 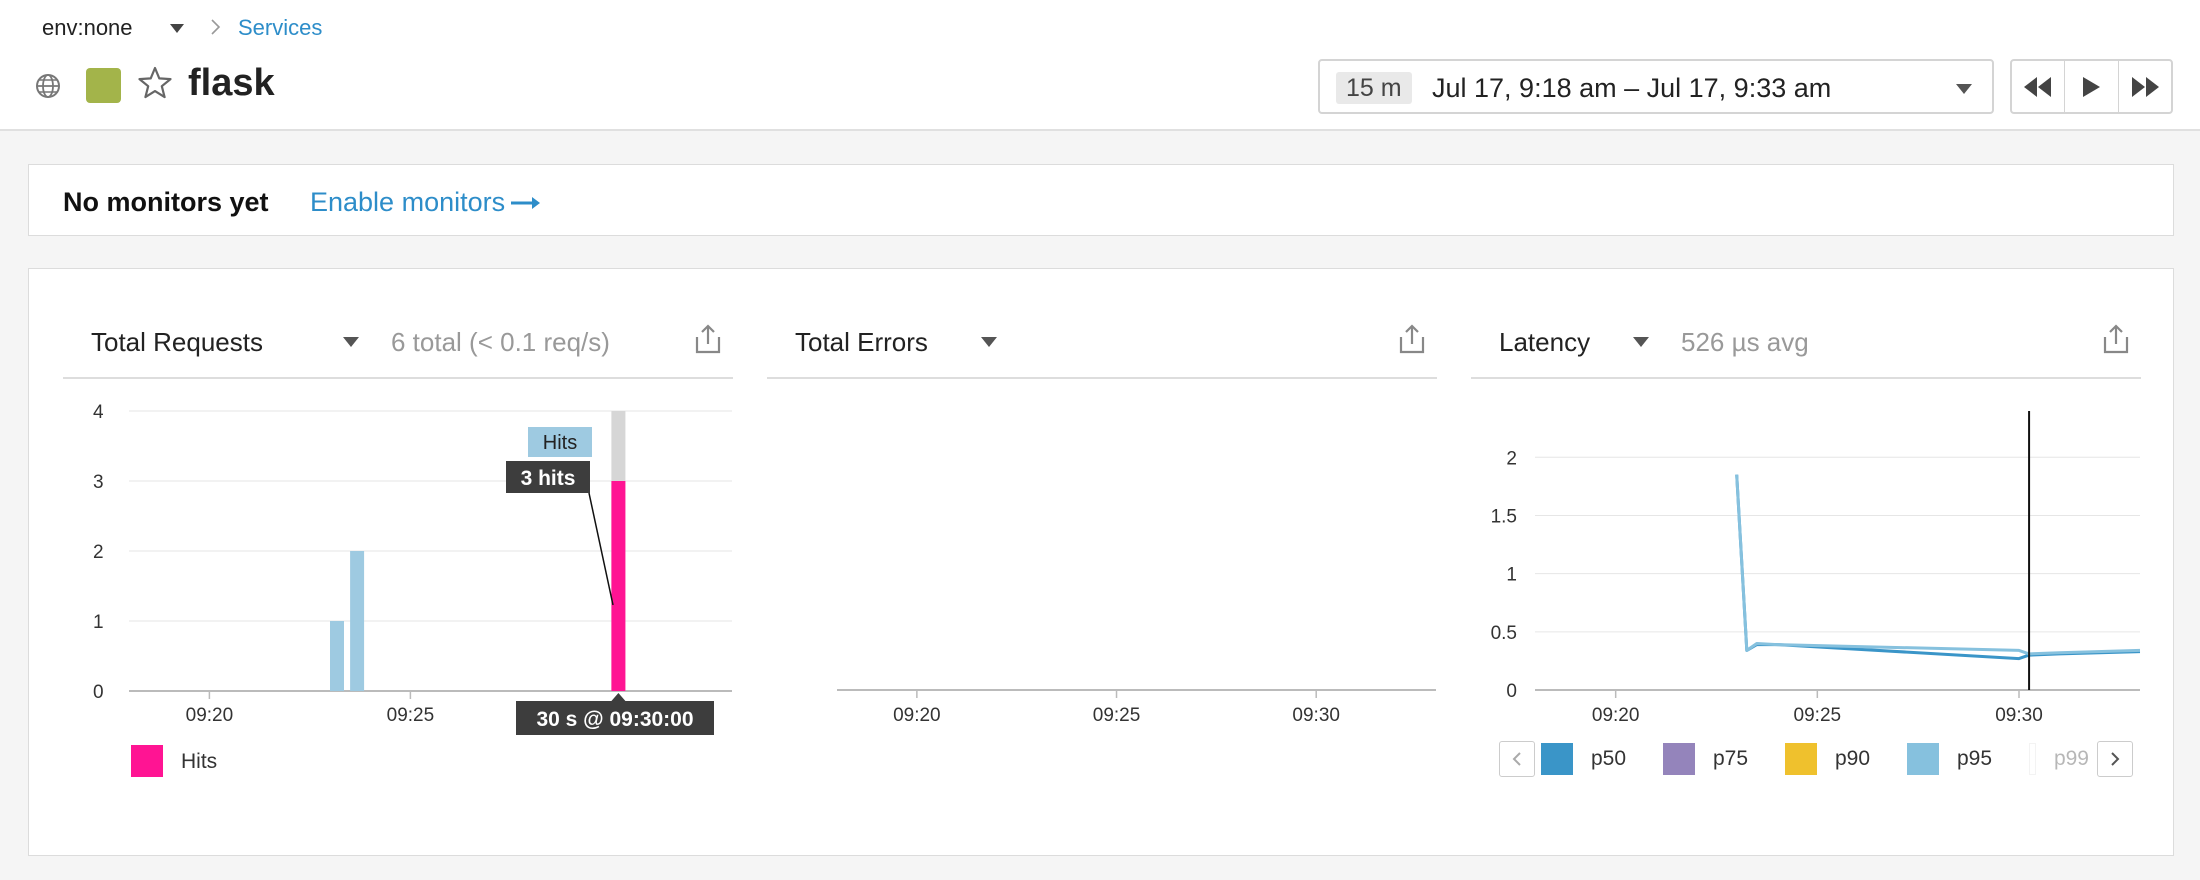 I want to click on play-button, so click(x=2092, y=86).